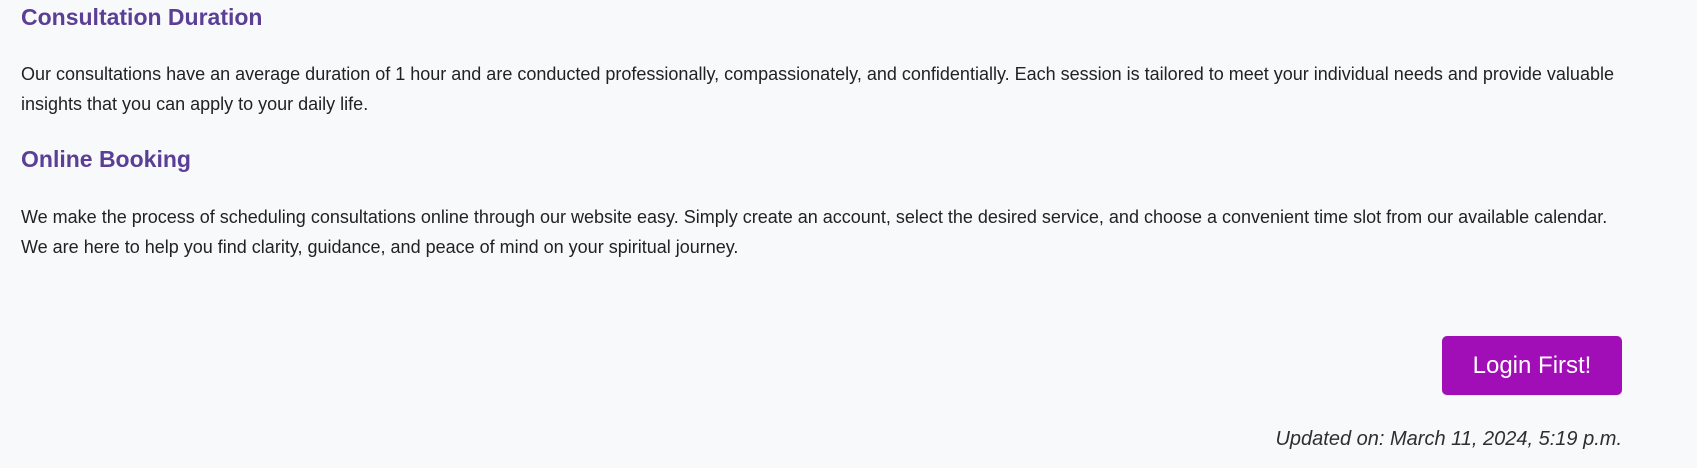 This screenshot has width=1697, height=468. I want to click on updated-timestamp: Updated on: March 11, 2024, 5:19 p.m., so click(1448, 439).